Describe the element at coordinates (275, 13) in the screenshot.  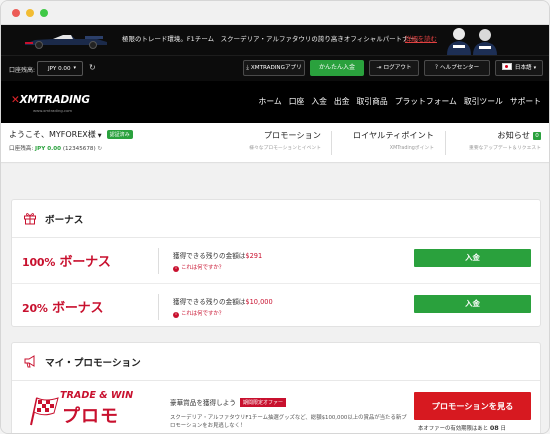
I see `window-chrome` at that location.